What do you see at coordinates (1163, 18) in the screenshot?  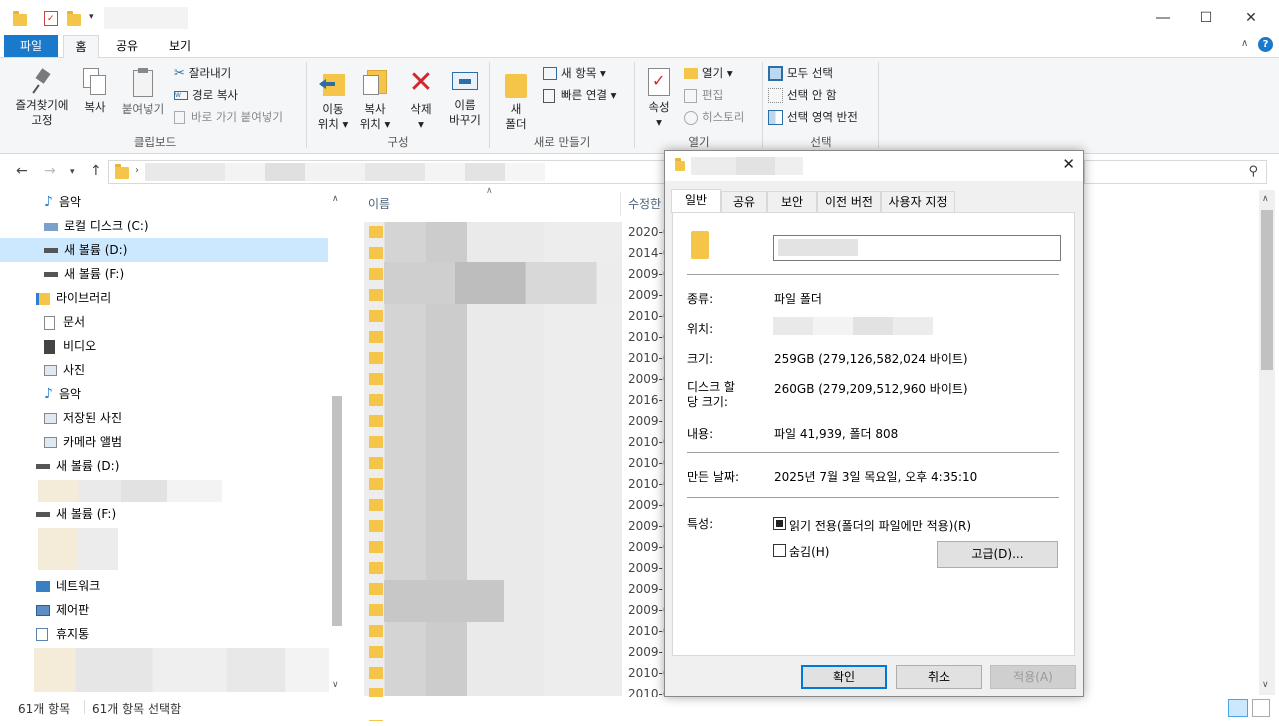 I see `minimize-button: ―` at bounding box center [1163, 18].